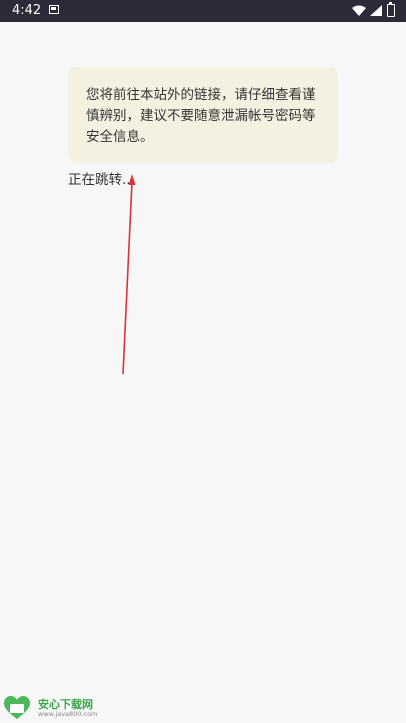 This screenshot has width=406, height=723. I want to click on signal-icon, so click(376, 10).